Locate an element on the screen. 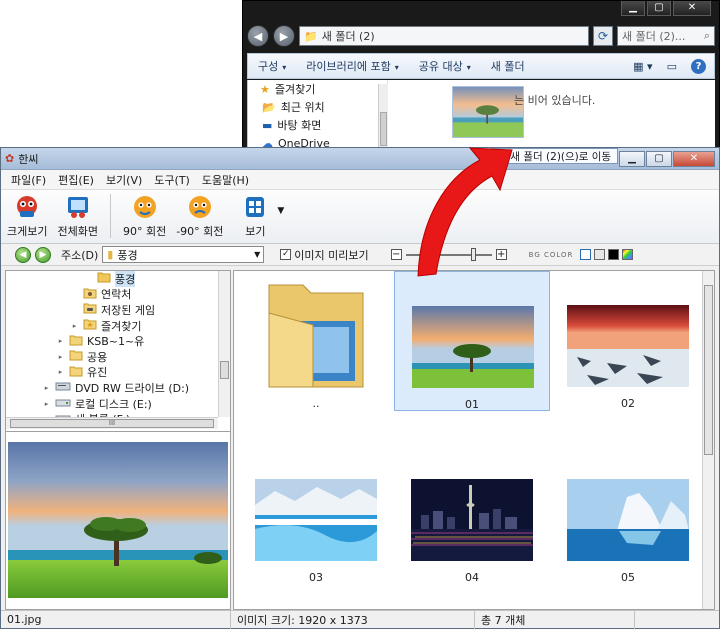  nav-item-recent: 📂 최근 위치 is located at coordinates (317, 107).